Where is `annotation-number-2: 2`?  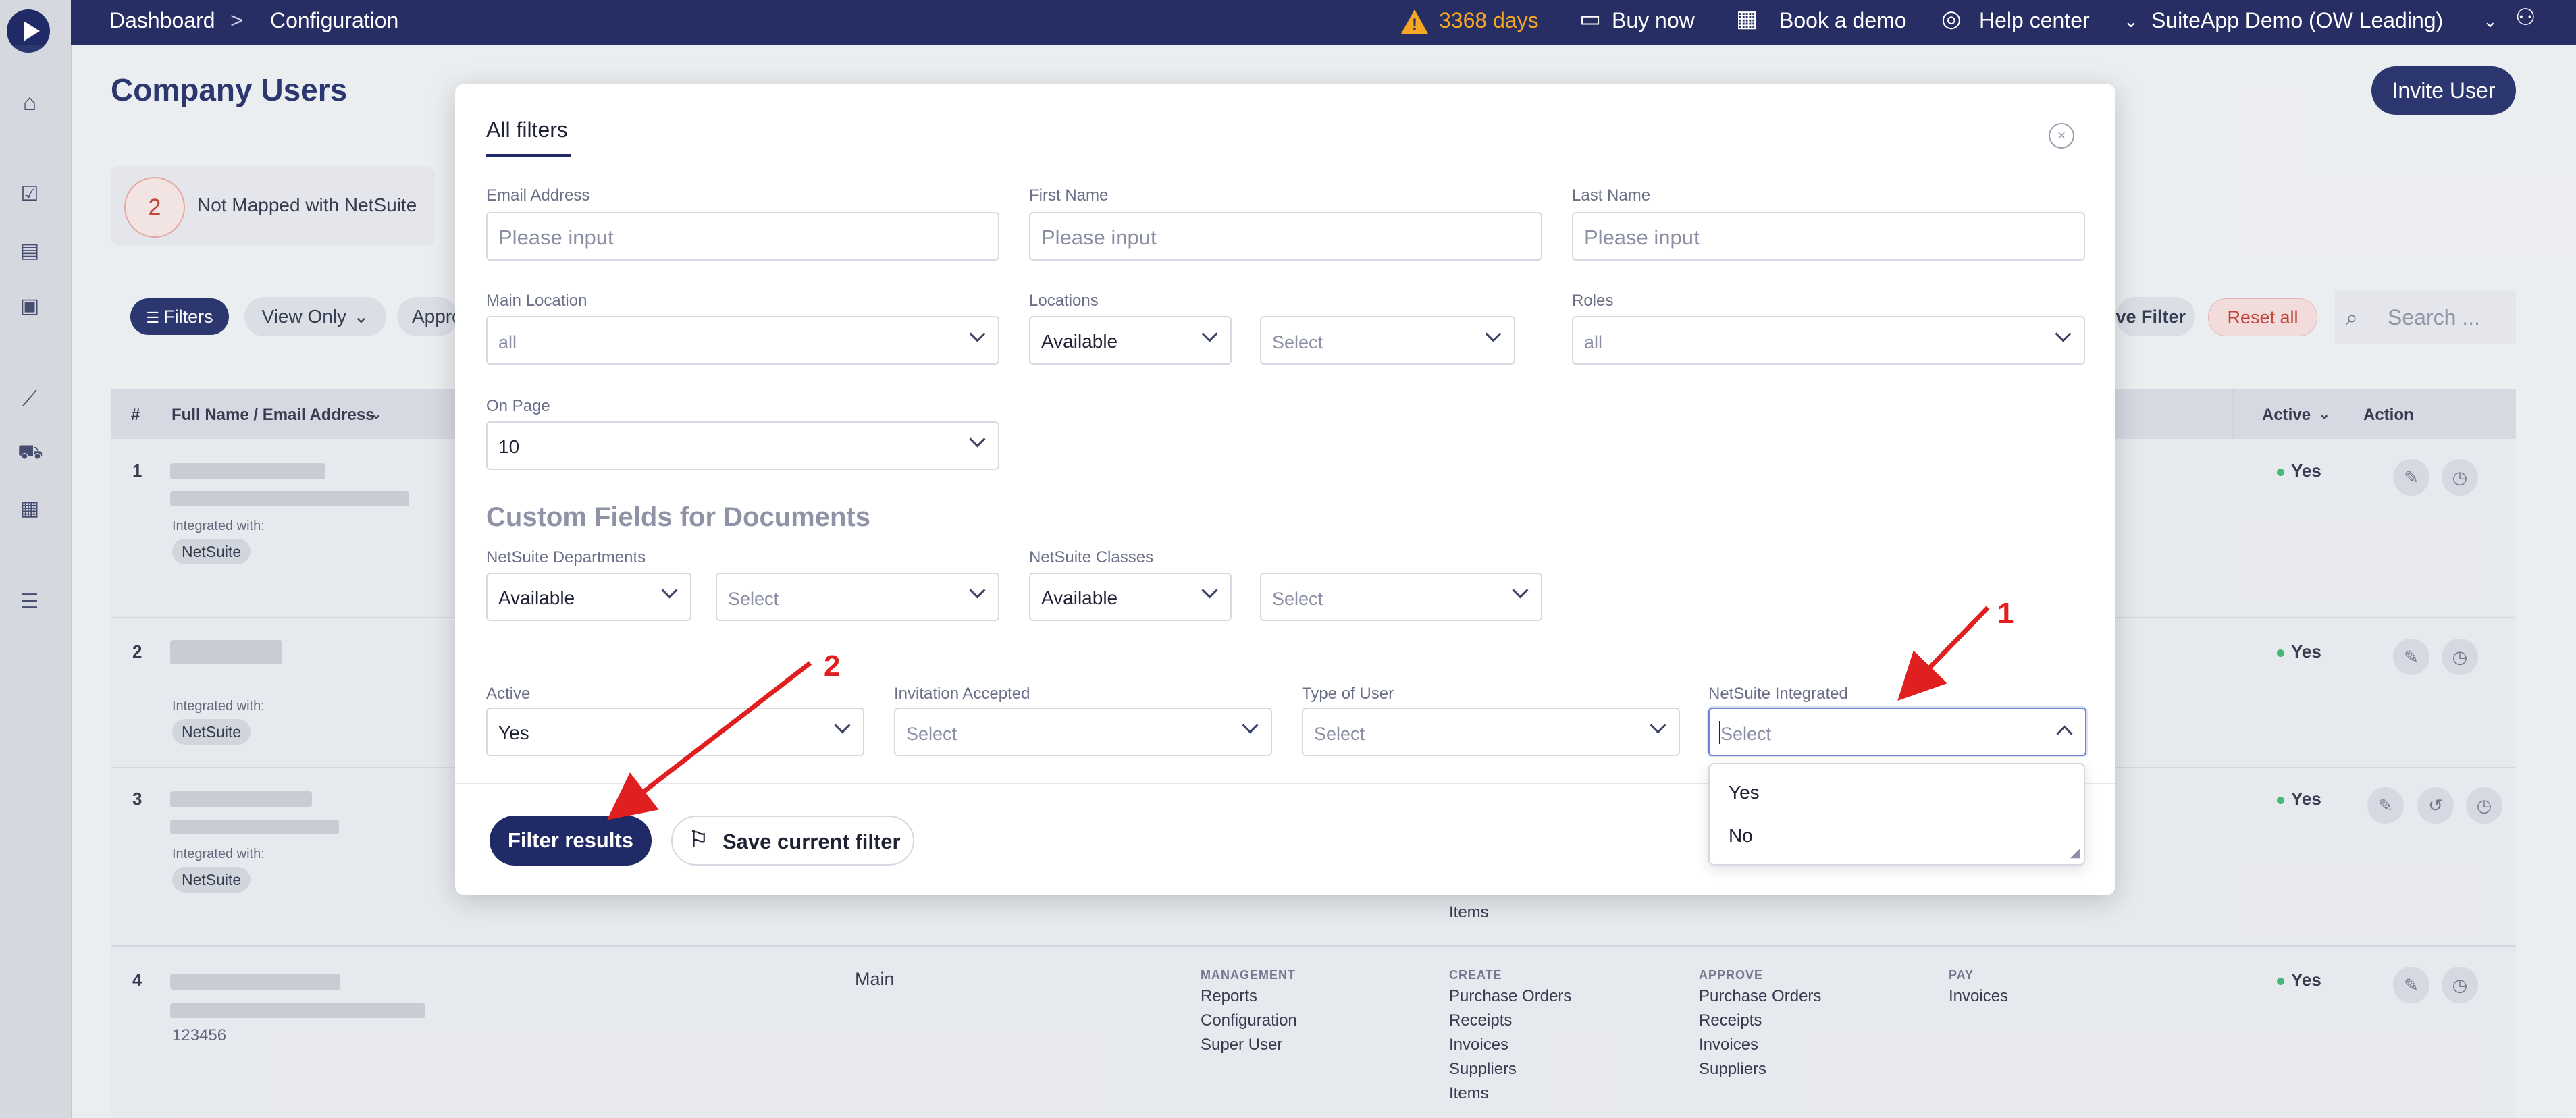
annotation-number-2: 2 is located at coordinates (832, 666).